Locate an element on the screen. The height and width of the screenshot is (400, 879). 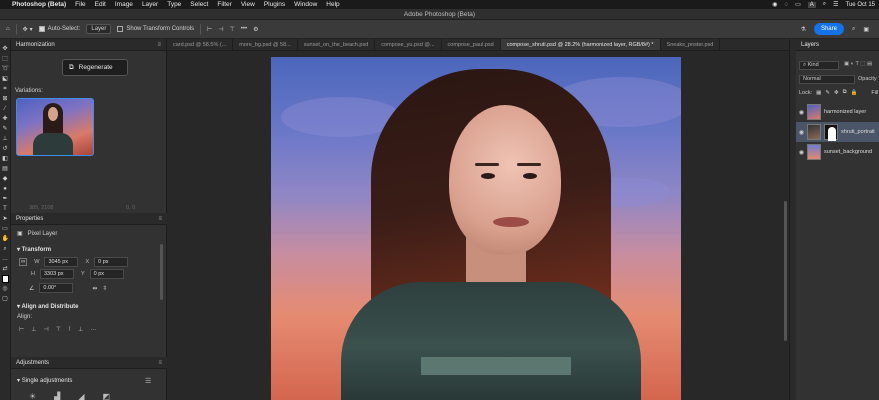
variation-thumbnail is located at coordinates (55, 127).